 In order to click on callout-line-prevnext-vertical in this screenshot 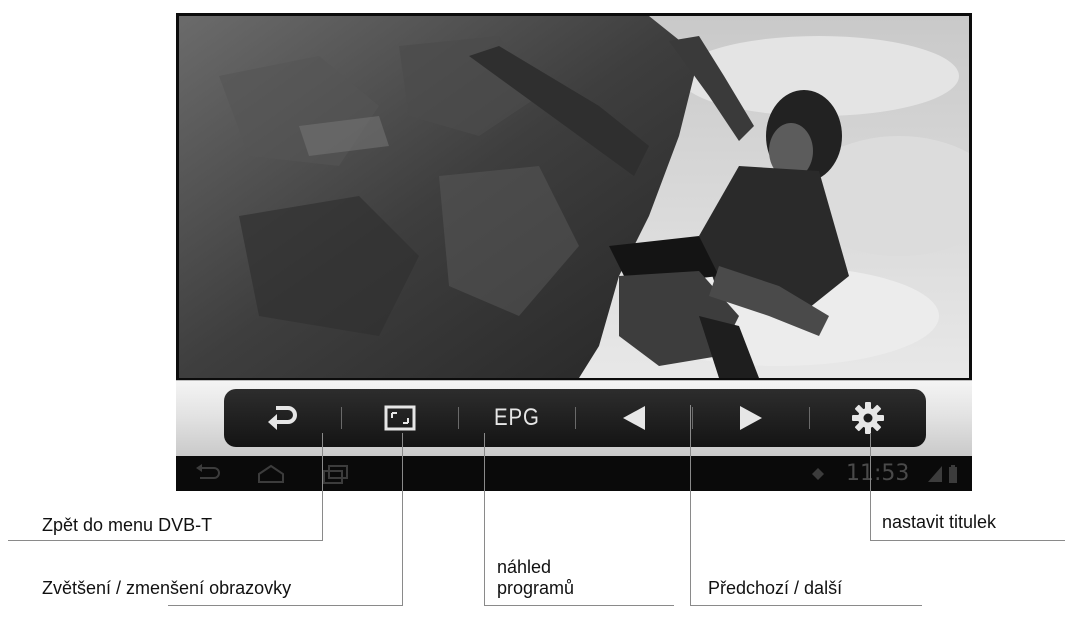, I will do `click(690, 505)`.